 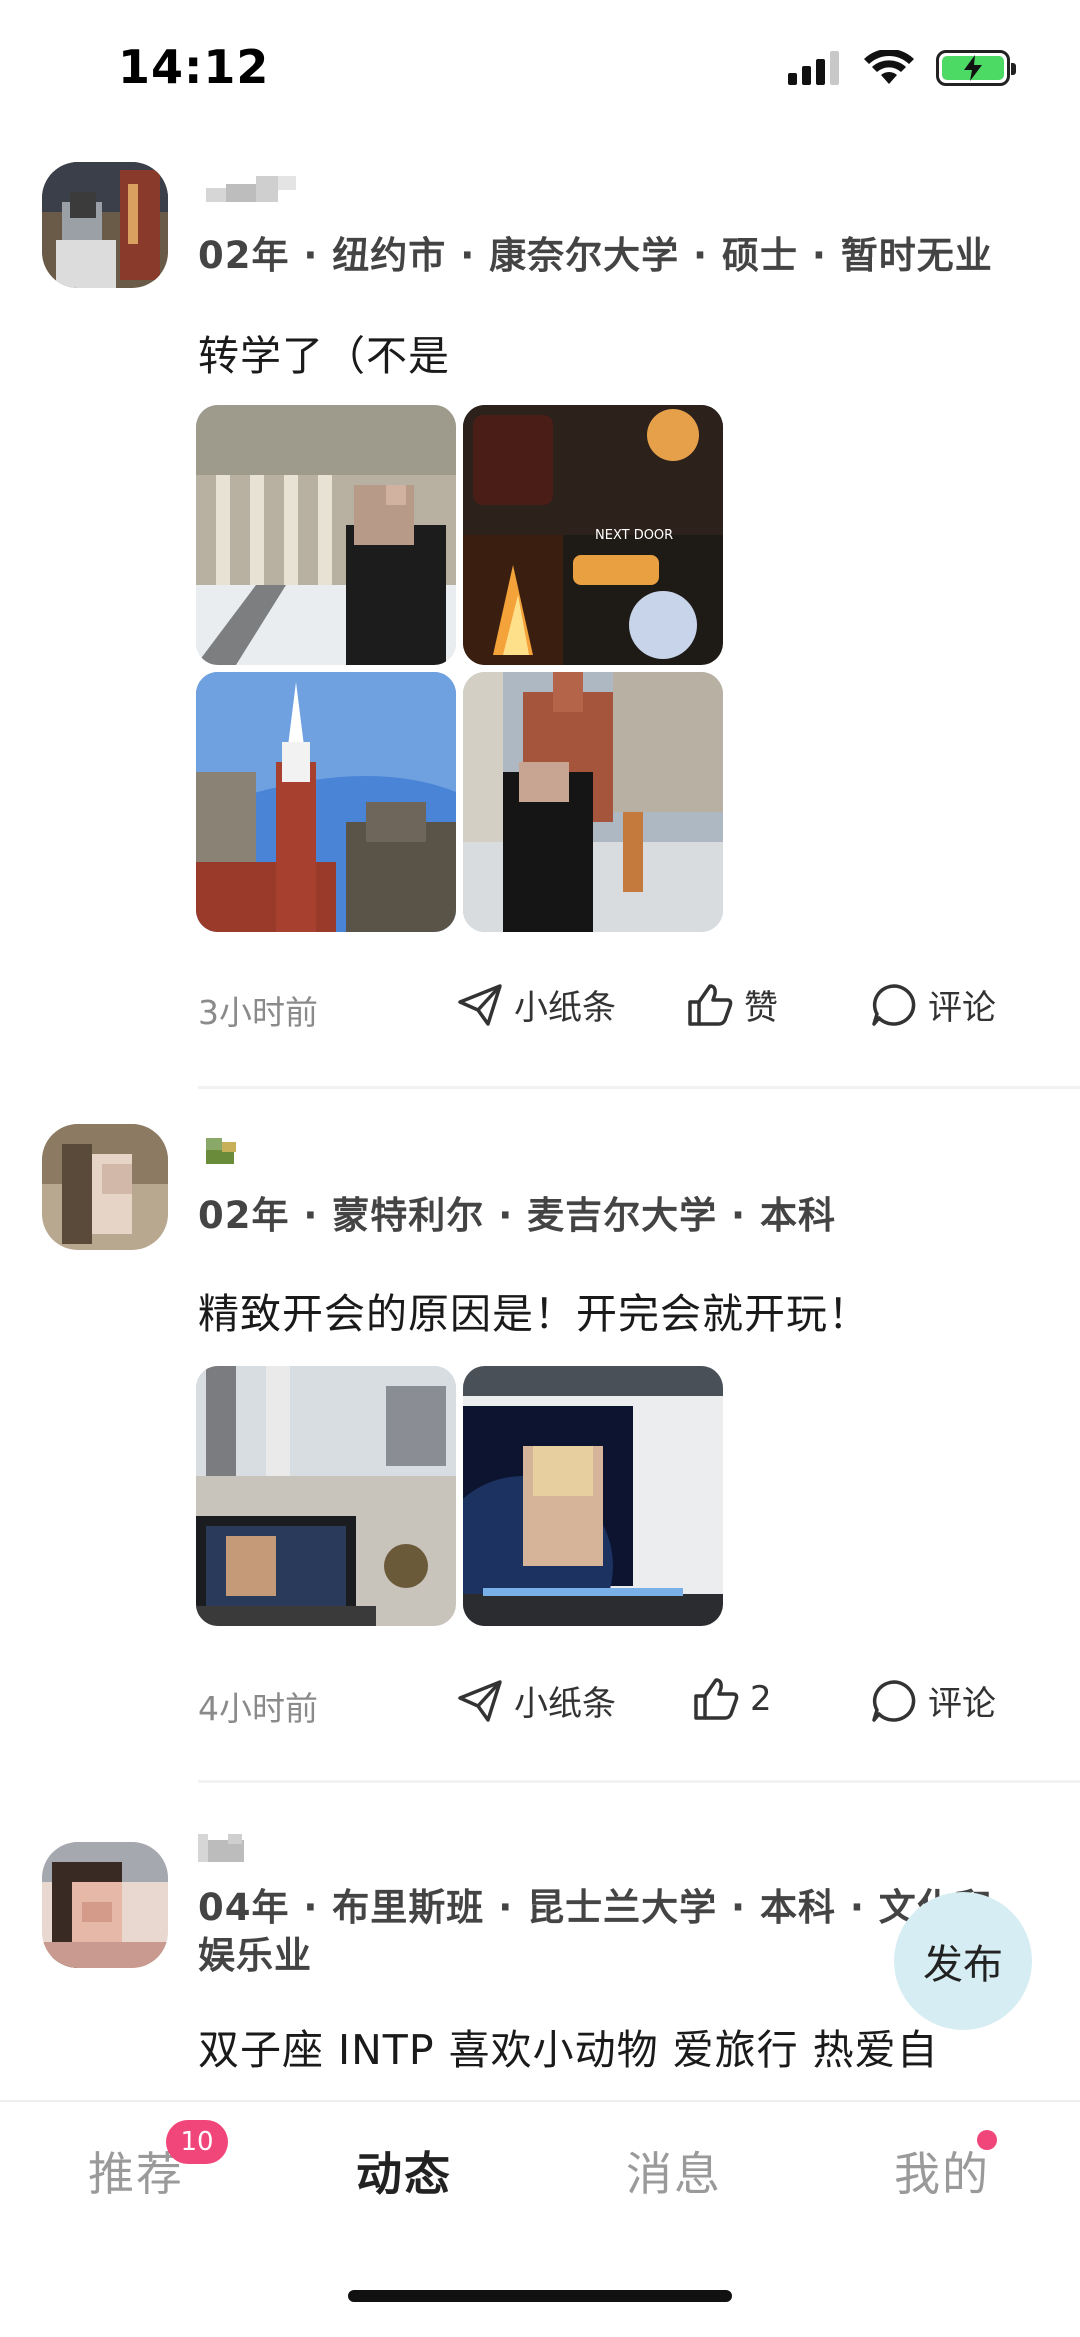 What do you see at coordinates (540, 70) in the screenshot?
I see `status-bar: 14:12` at bounding box center [540, 70].